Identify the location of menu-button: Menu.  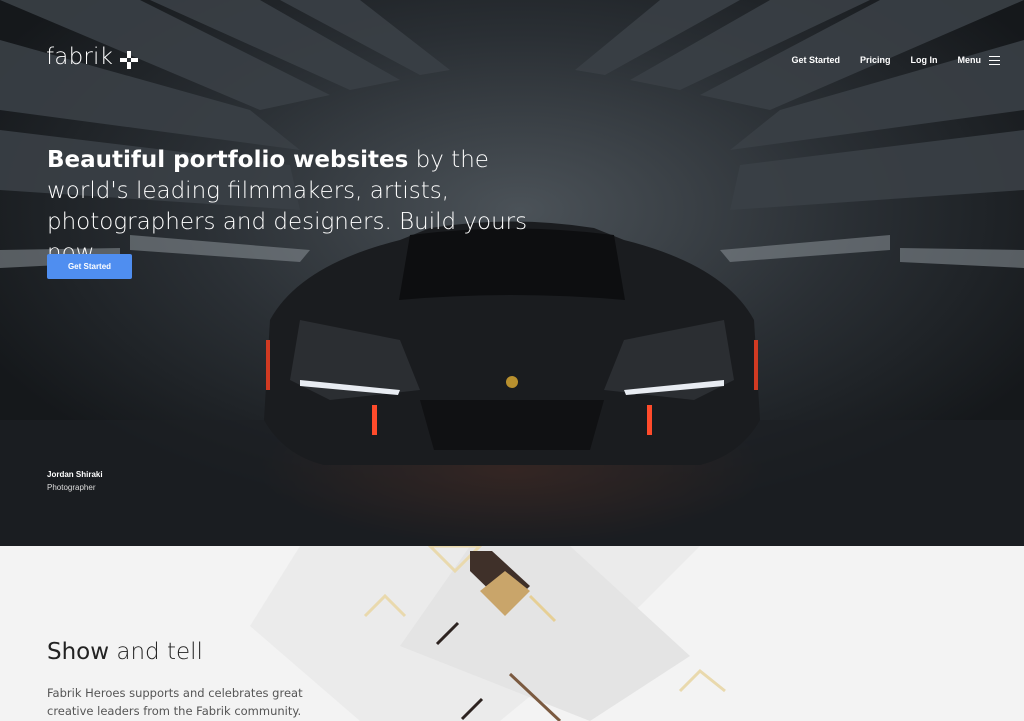
(978, 60).